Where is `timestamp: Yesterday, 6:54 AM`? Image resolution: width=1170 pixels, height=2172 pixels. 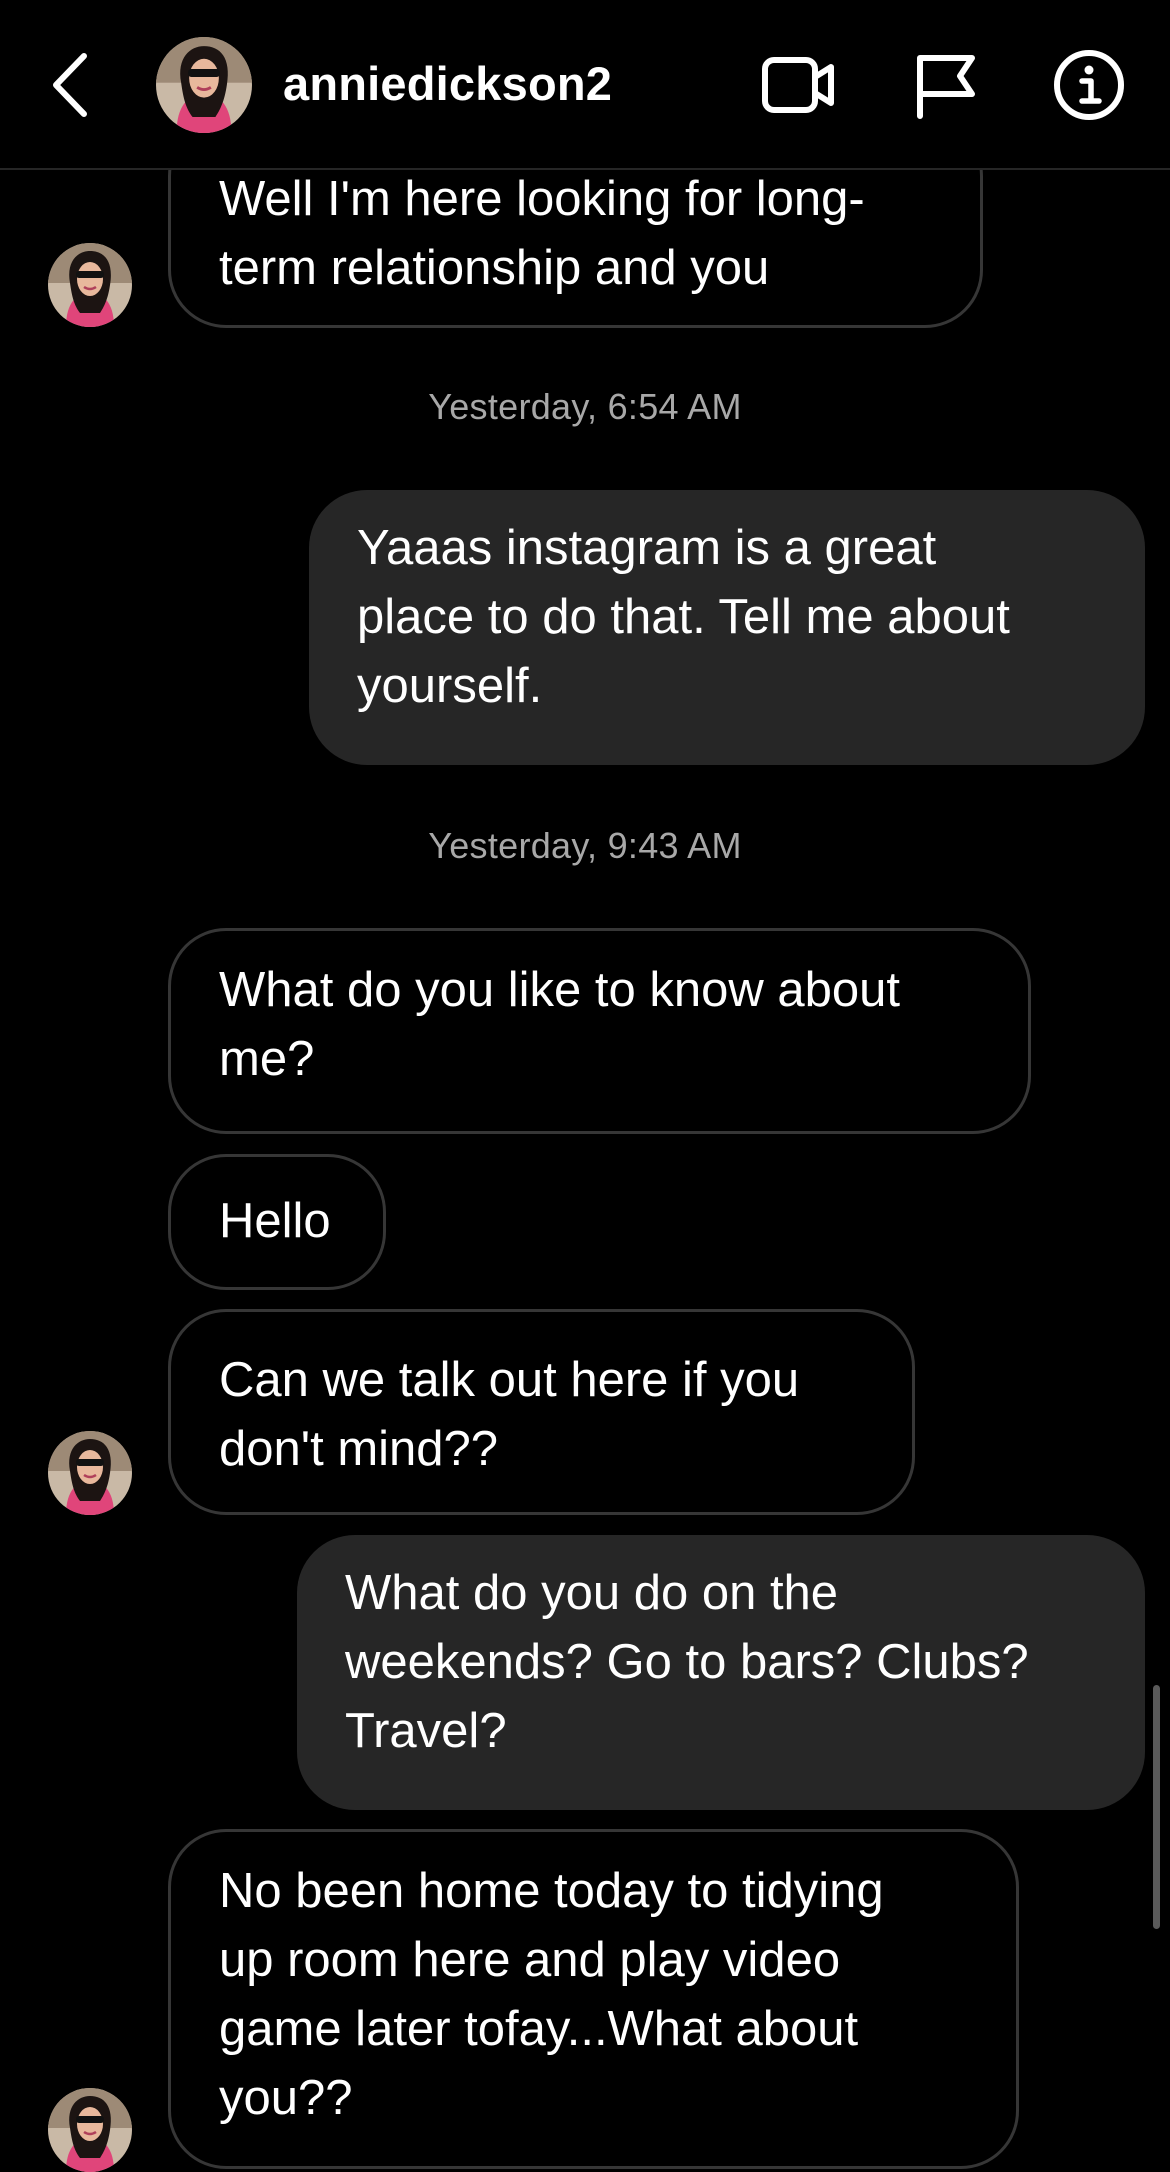
timestamp: Yesterday, 6:54 AM is located at coordinates (585, 406).